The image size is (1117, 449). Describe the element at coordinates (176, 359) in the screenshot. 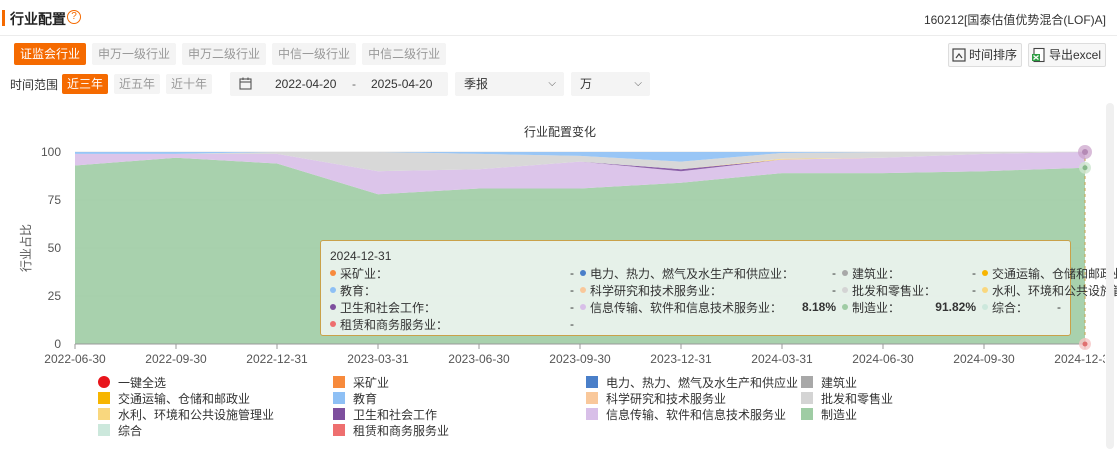

I see `x-tick-label: 2022-09-30` at that location.